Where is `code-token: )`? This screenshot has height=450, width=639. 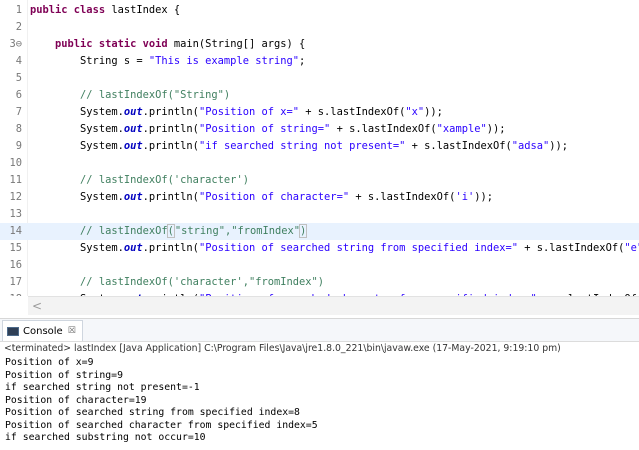 code-token: ) is located at coordinates (303, 231).